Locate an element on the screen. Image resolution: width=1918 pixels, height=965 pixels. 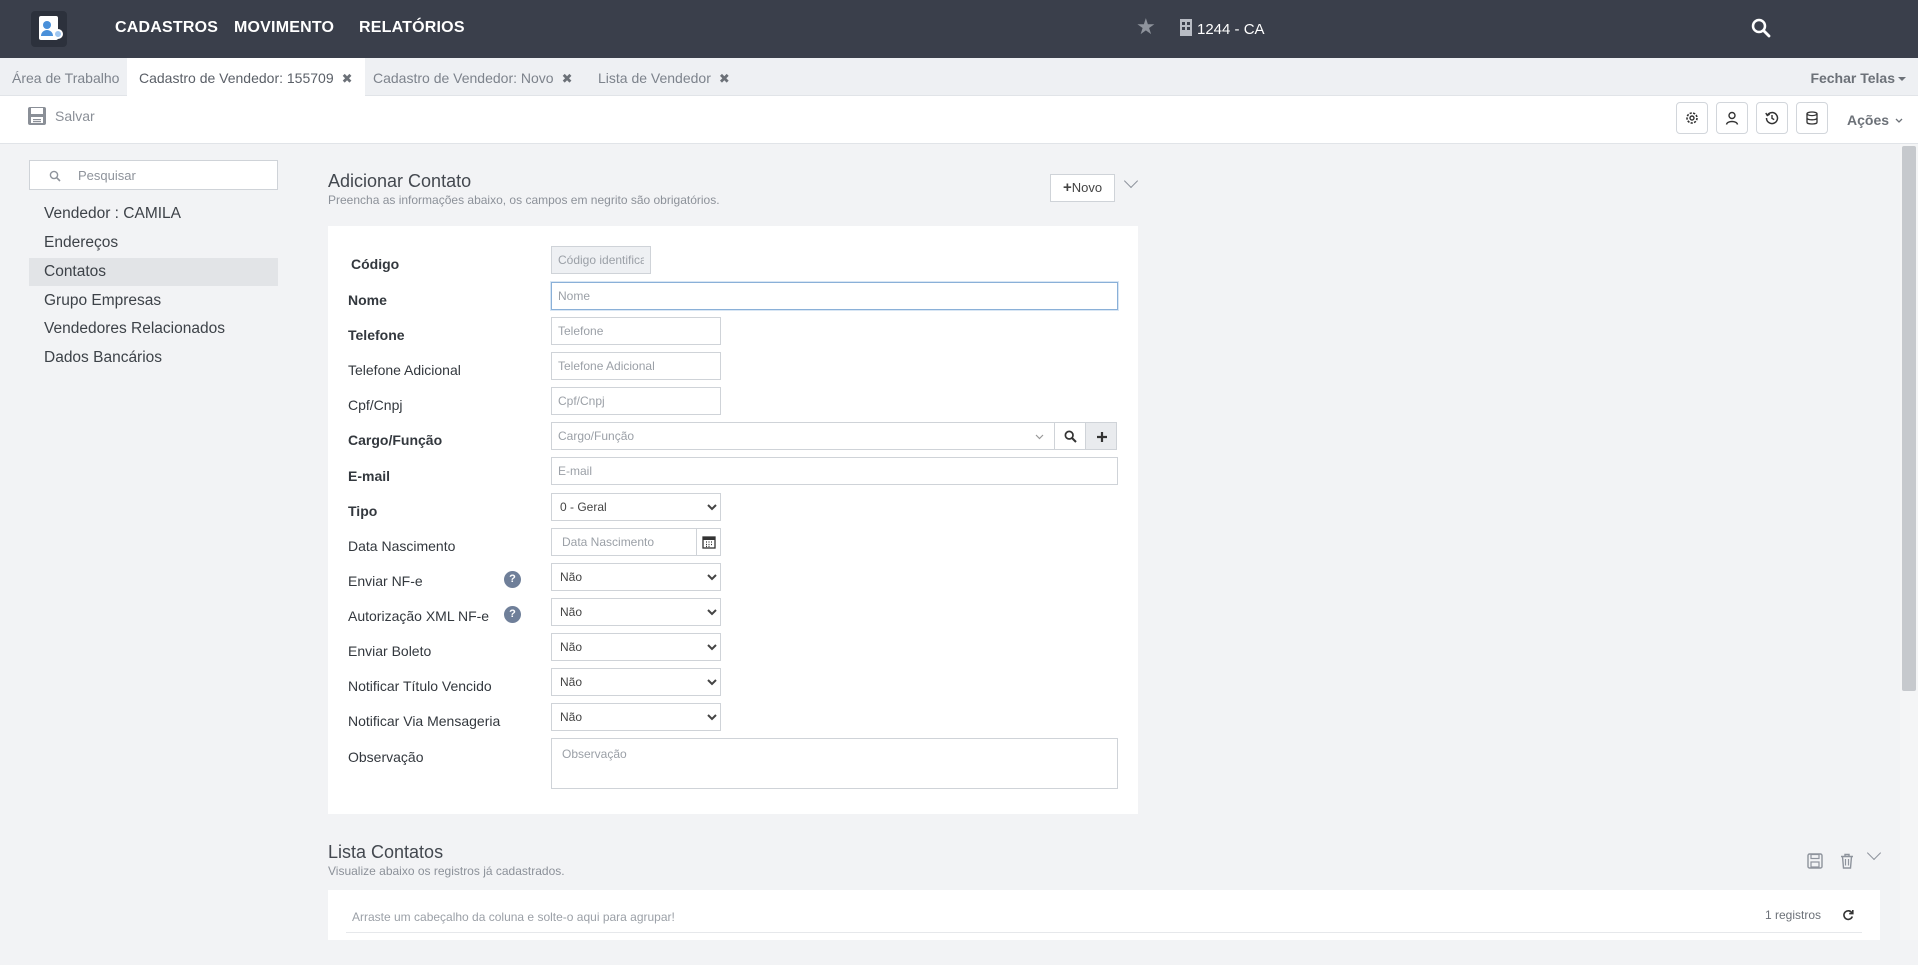
nav-relatorios: RELATÓRIOS is located at coordinates (412, 28).